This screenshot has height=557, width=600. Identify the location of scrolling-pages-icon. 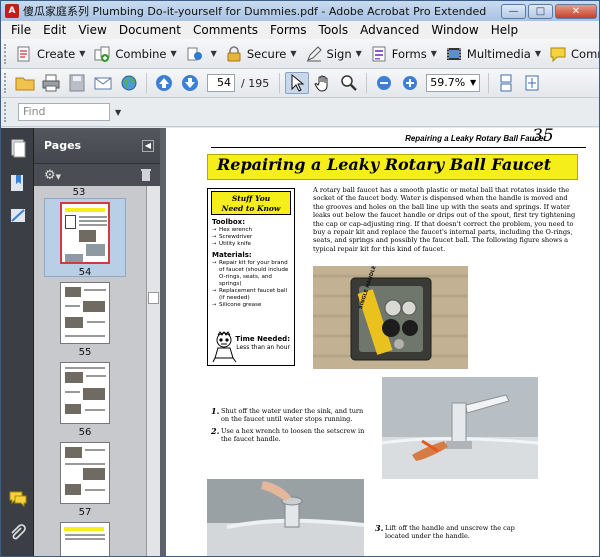
(506, 83).